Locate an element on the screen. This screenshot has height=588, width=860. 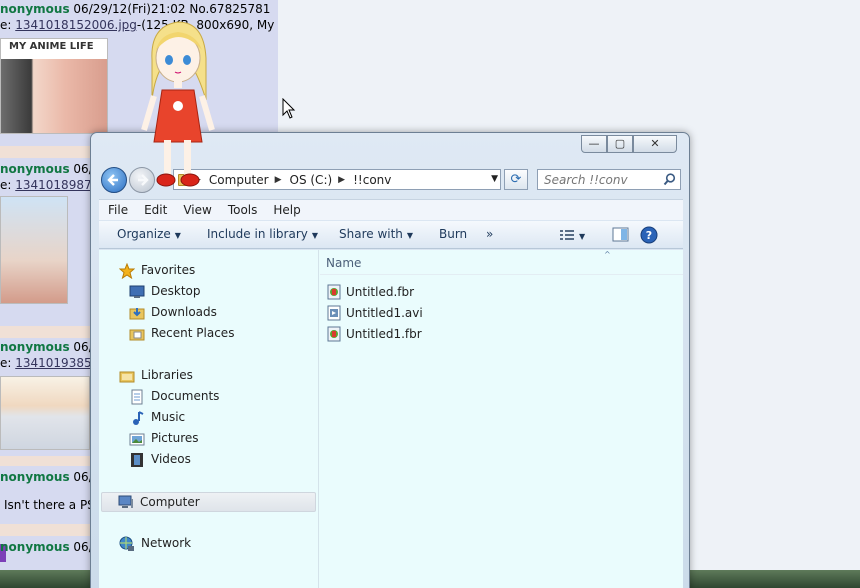
sort-indicator-icon: ^ is located at coordinates (607, 254).